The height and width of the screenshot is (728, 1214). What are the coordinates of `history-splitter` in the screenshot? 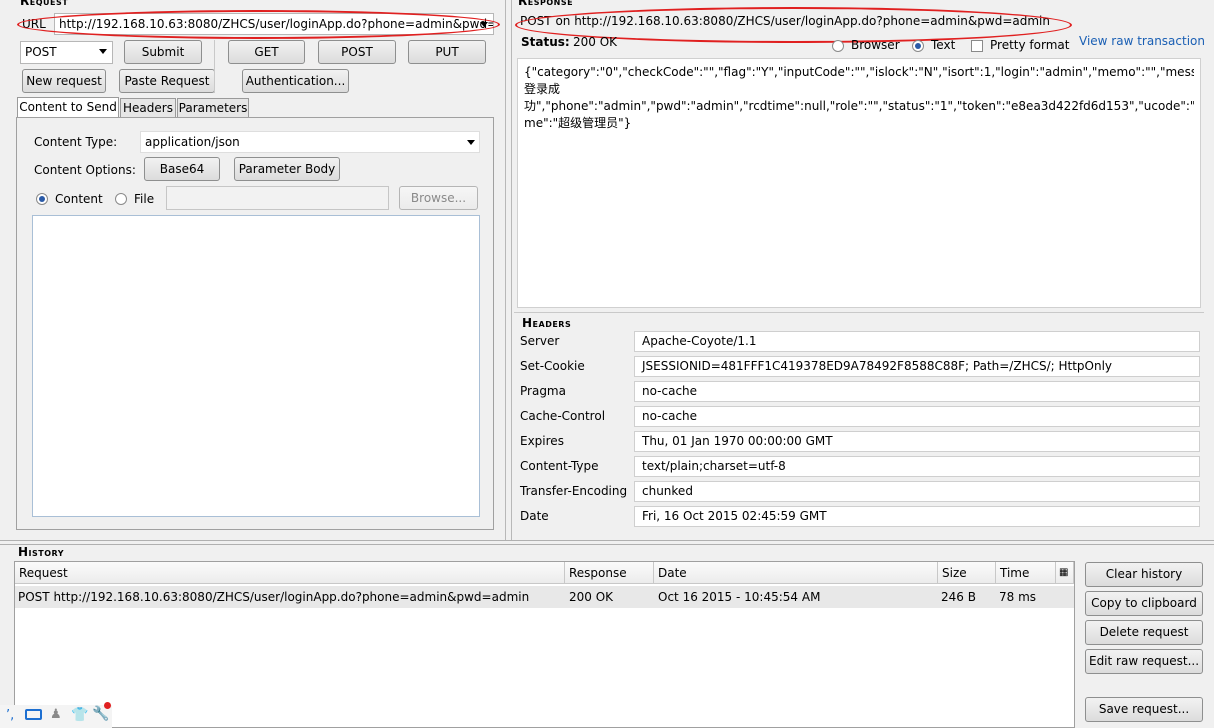 It's located at (607, 540).